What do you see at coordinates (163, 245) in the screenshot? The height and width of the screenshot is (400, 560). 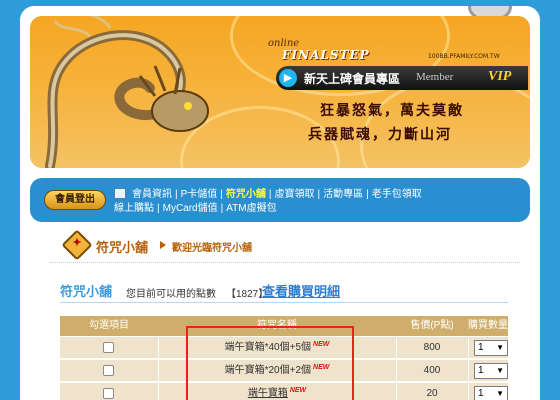 I see `breadcrumb-arrow-icon` at bounding box center [163, 245].